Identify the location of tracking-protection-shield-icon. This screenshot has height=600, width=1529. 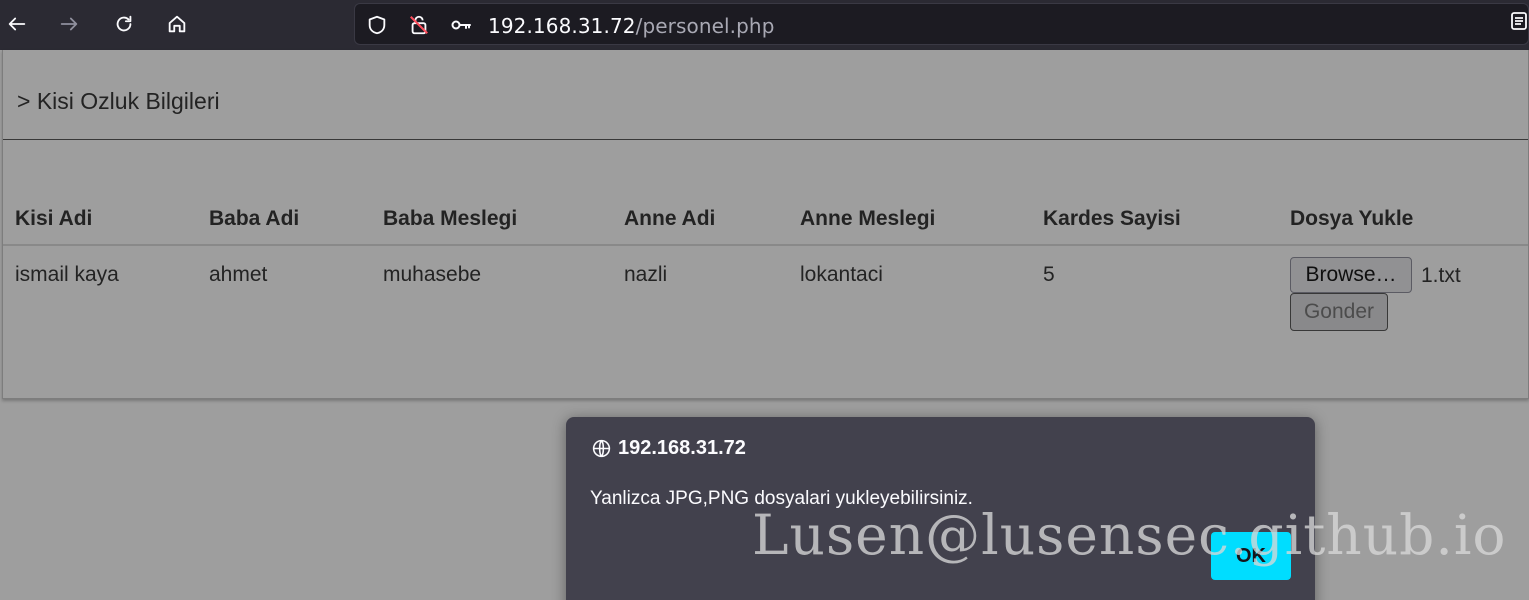
(377, 25).